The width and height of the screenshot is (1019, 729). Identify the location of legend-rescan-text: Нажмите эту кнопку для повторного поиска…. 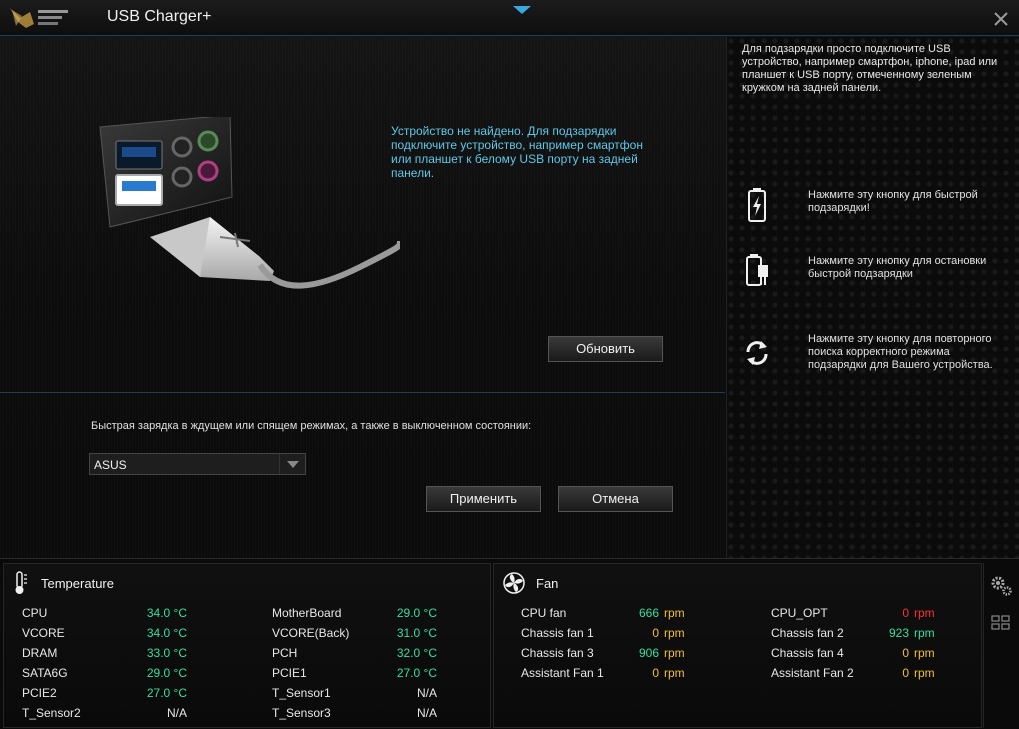
(900, 352).